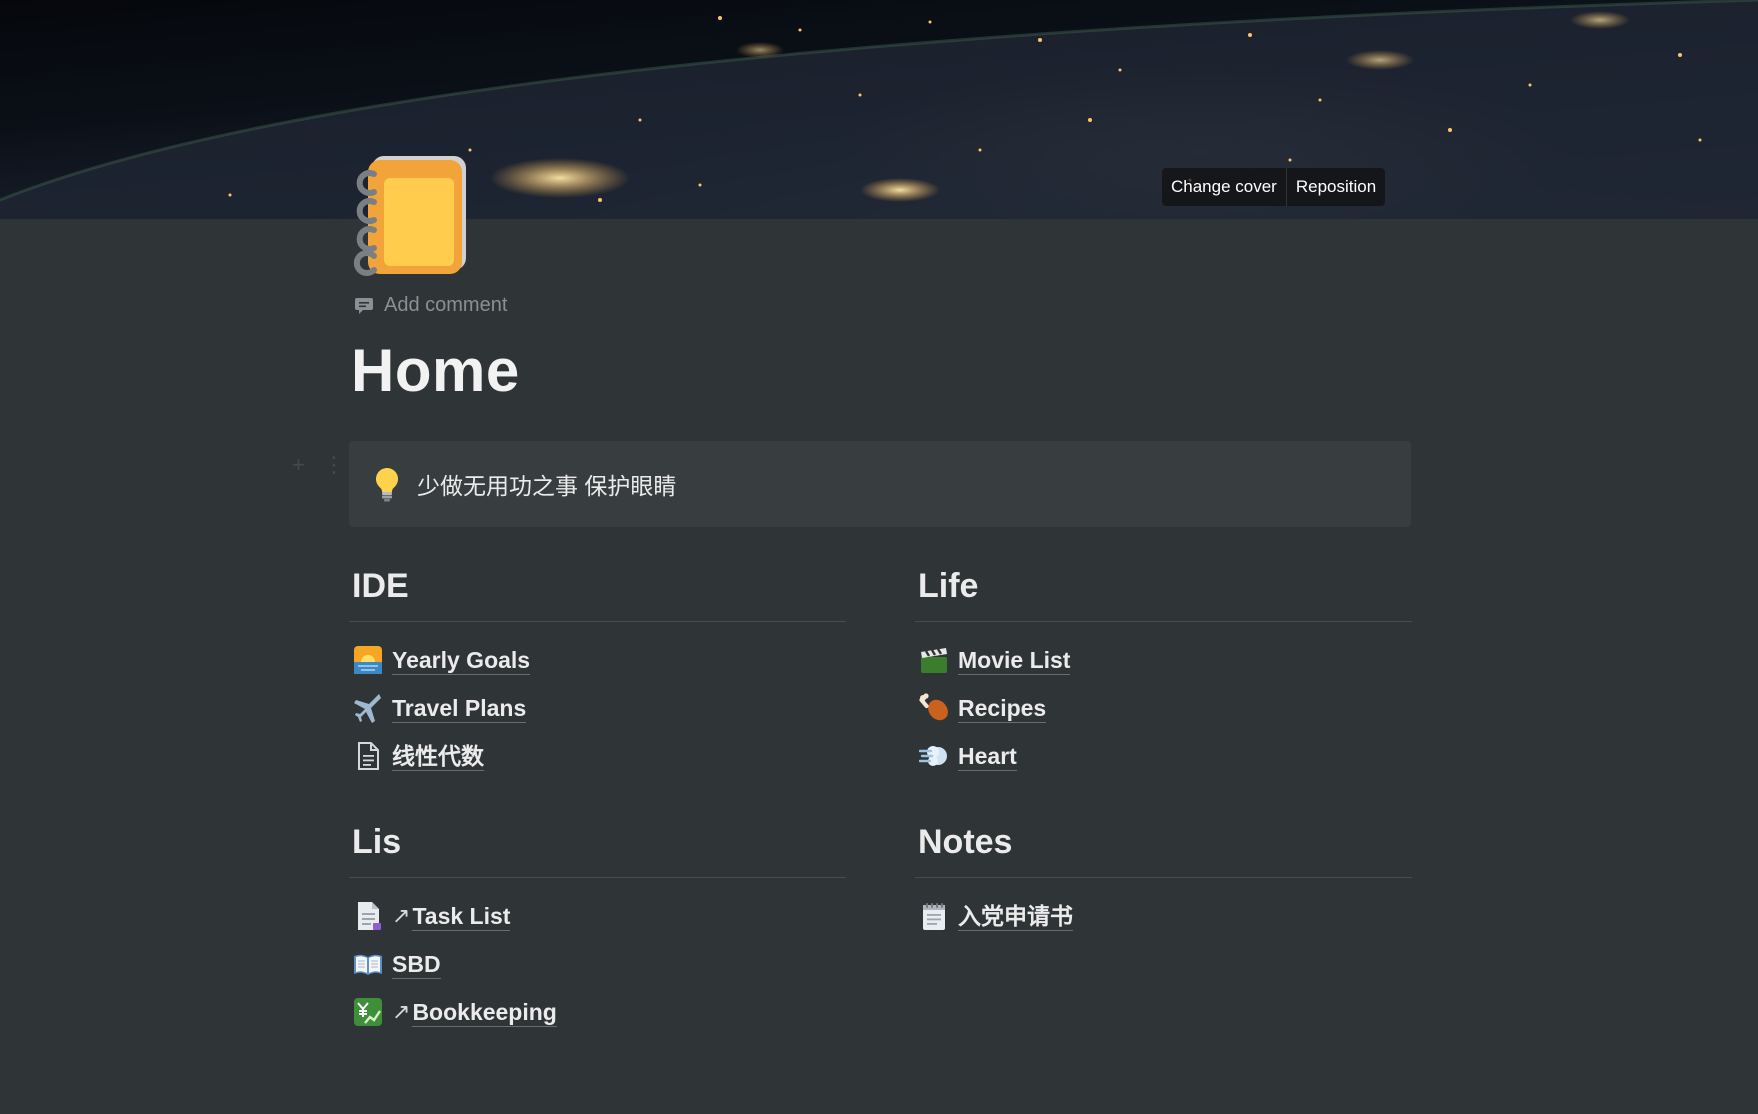 This screenshot has height=1114, width=1758. Describe the element at coordinates (1224, 187) in the screenshot. I see `change-cover-button: Change cover` at that location.